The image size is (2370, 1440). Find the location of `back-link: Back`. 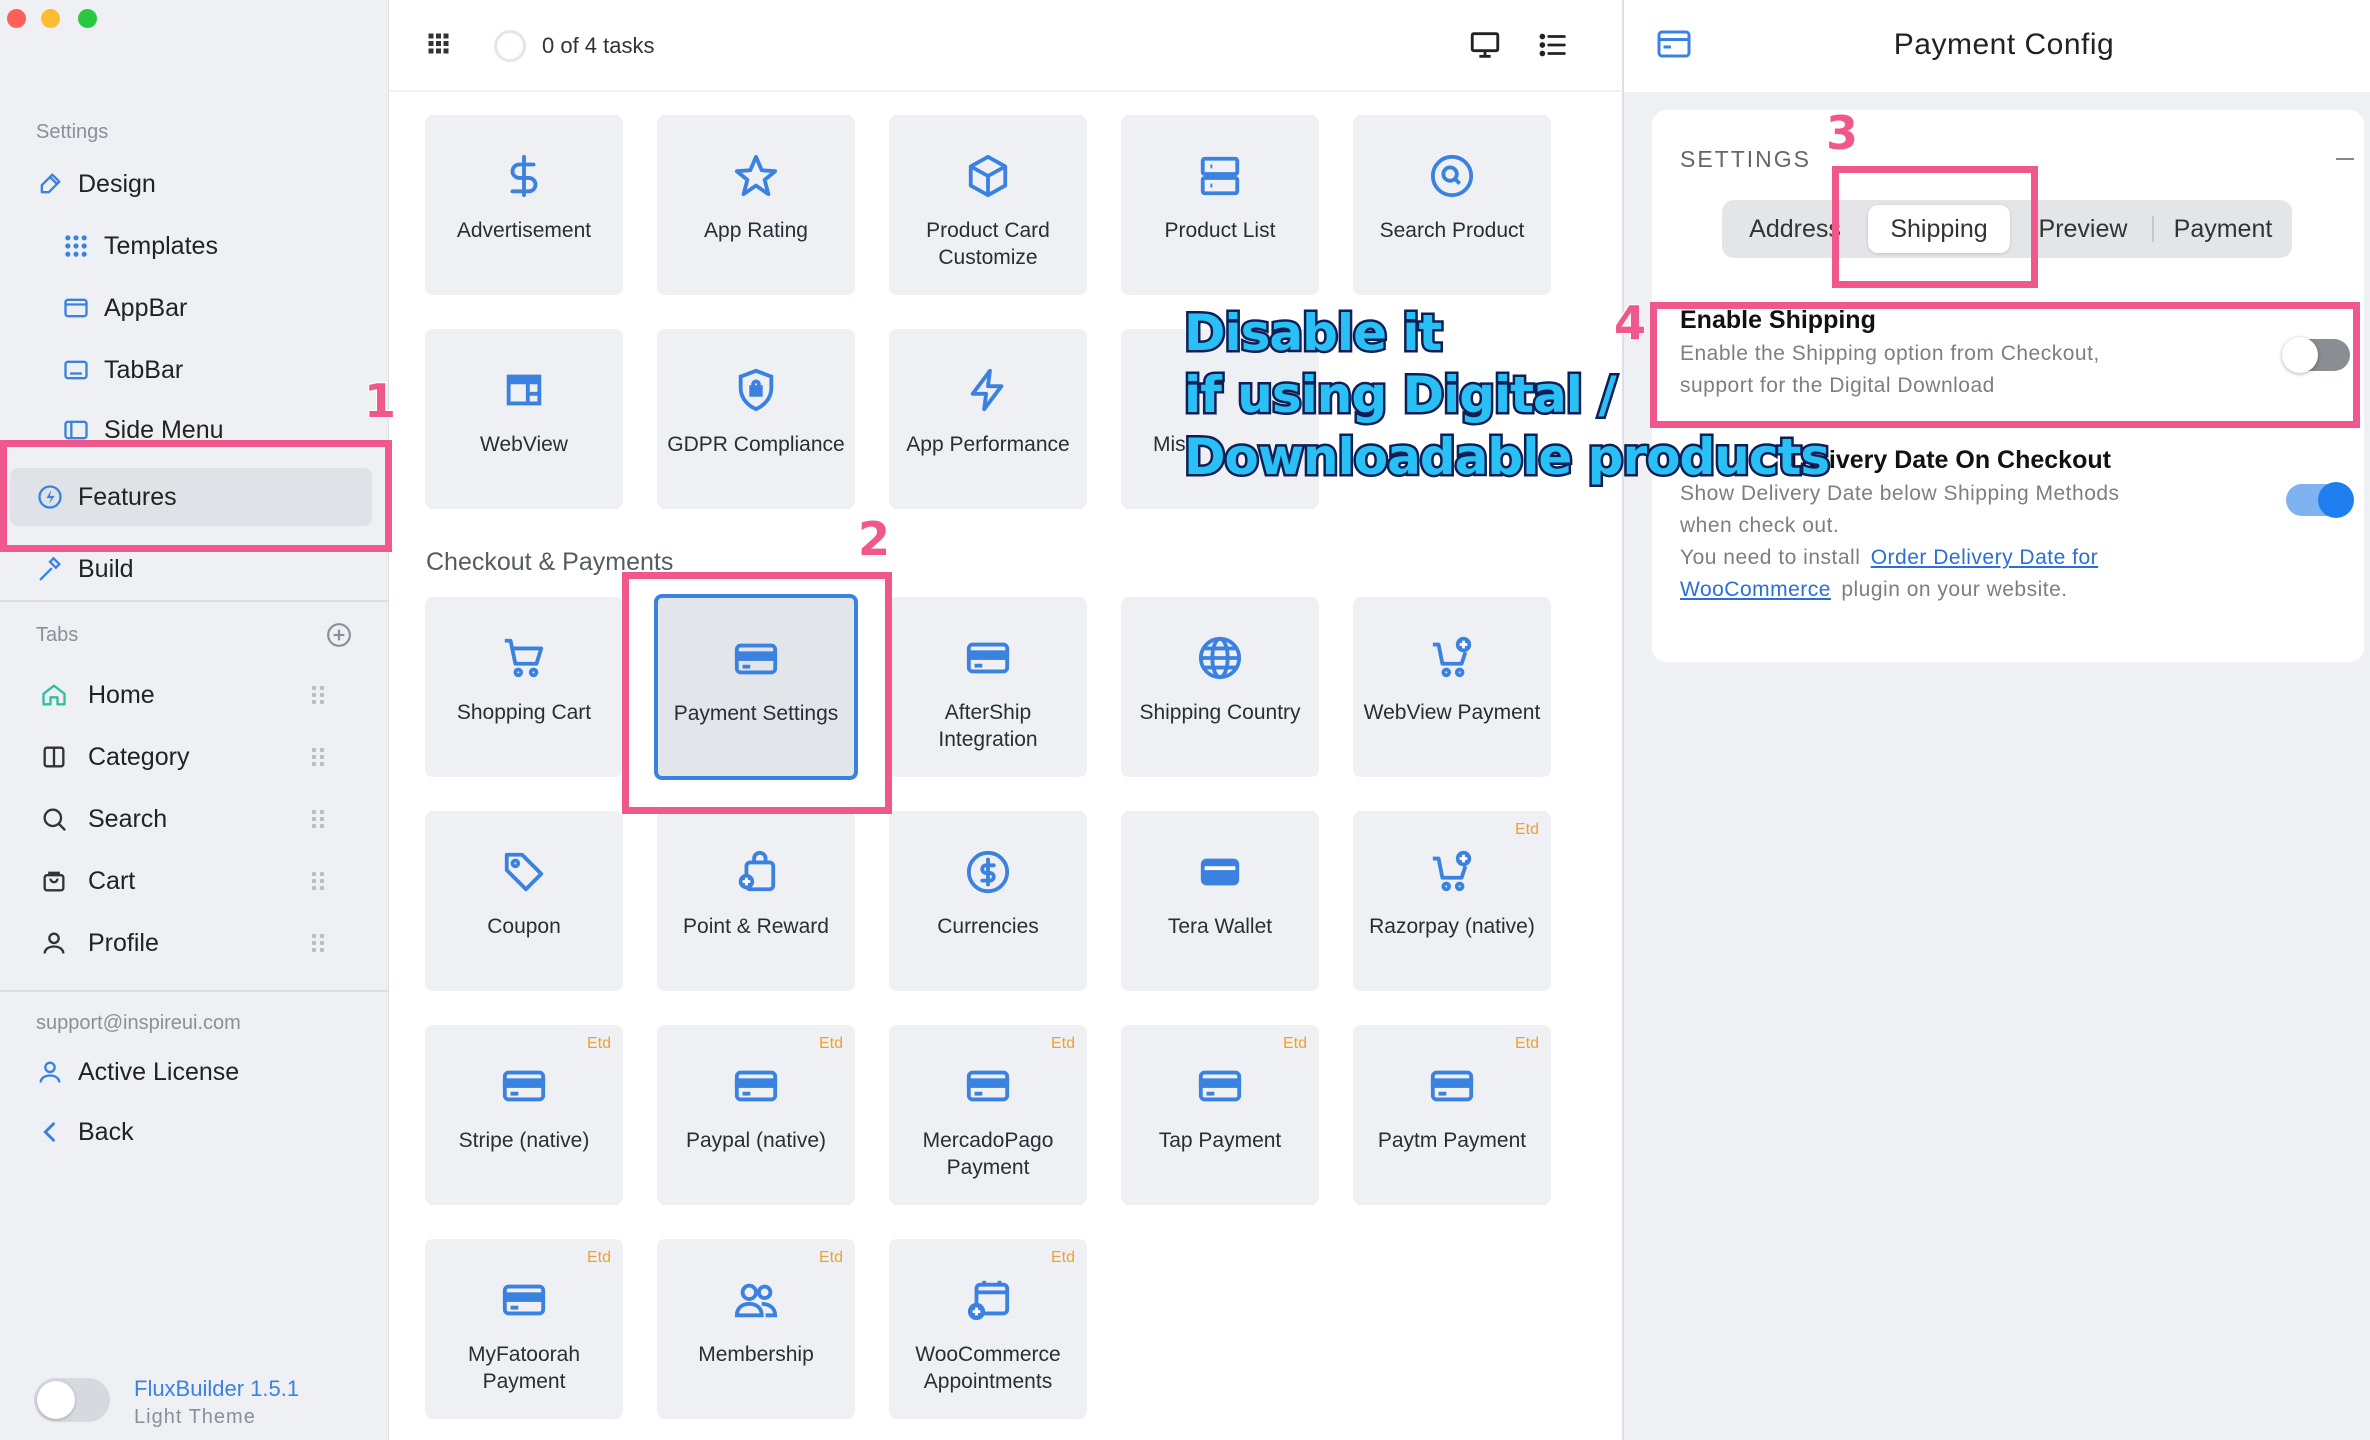

back-link: Back is located at coordinates (85, 1132).